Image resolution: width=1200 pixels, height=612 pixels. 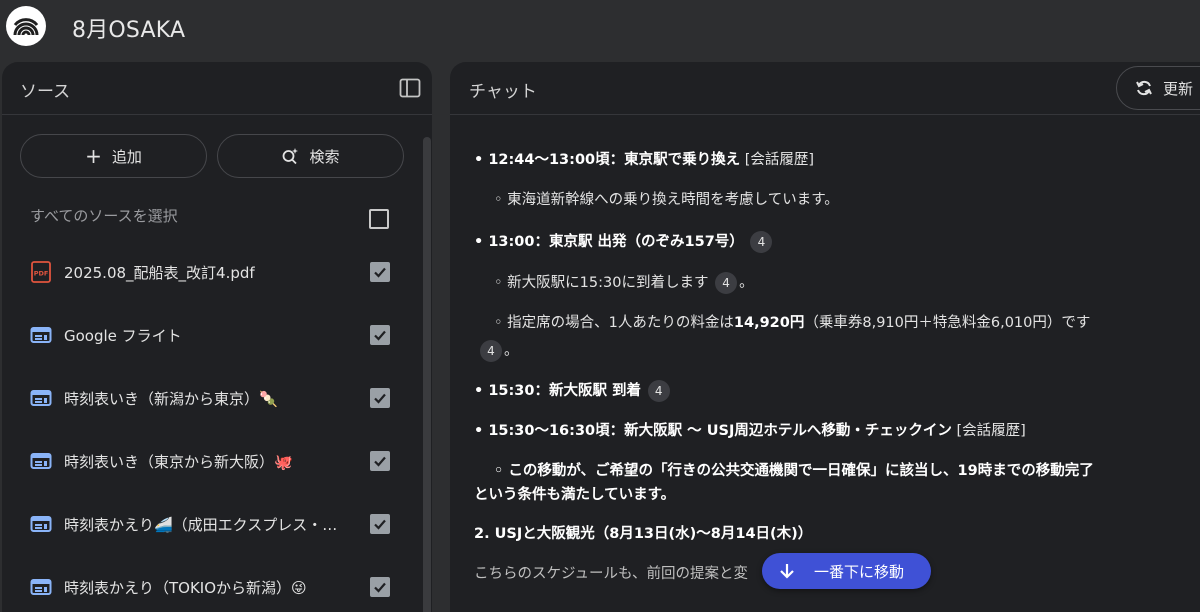 I want to click on notebook-logo-icon, so click(x=26, y=26).